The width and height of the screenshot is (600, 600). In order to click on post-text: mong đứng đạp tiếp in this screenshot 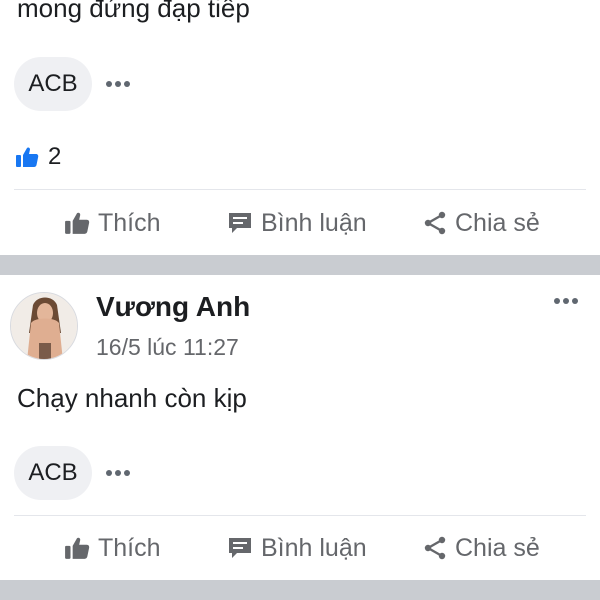, I will do `click(133, 11)`.